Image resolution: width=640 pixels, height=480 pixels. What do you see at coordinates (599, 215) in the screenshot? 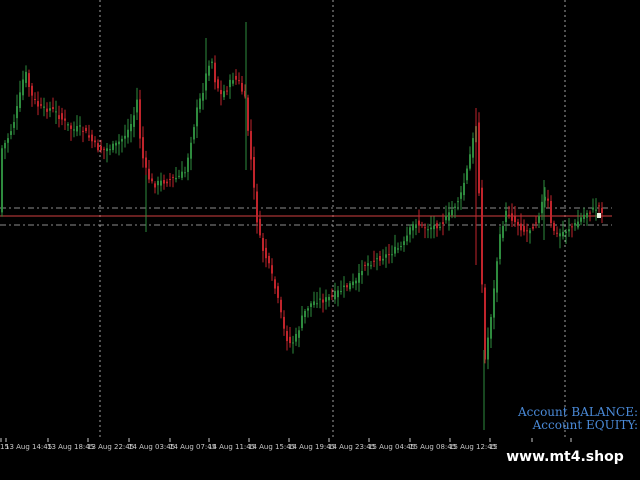
I see `last-price-marker` at bounding box center [599, 215].